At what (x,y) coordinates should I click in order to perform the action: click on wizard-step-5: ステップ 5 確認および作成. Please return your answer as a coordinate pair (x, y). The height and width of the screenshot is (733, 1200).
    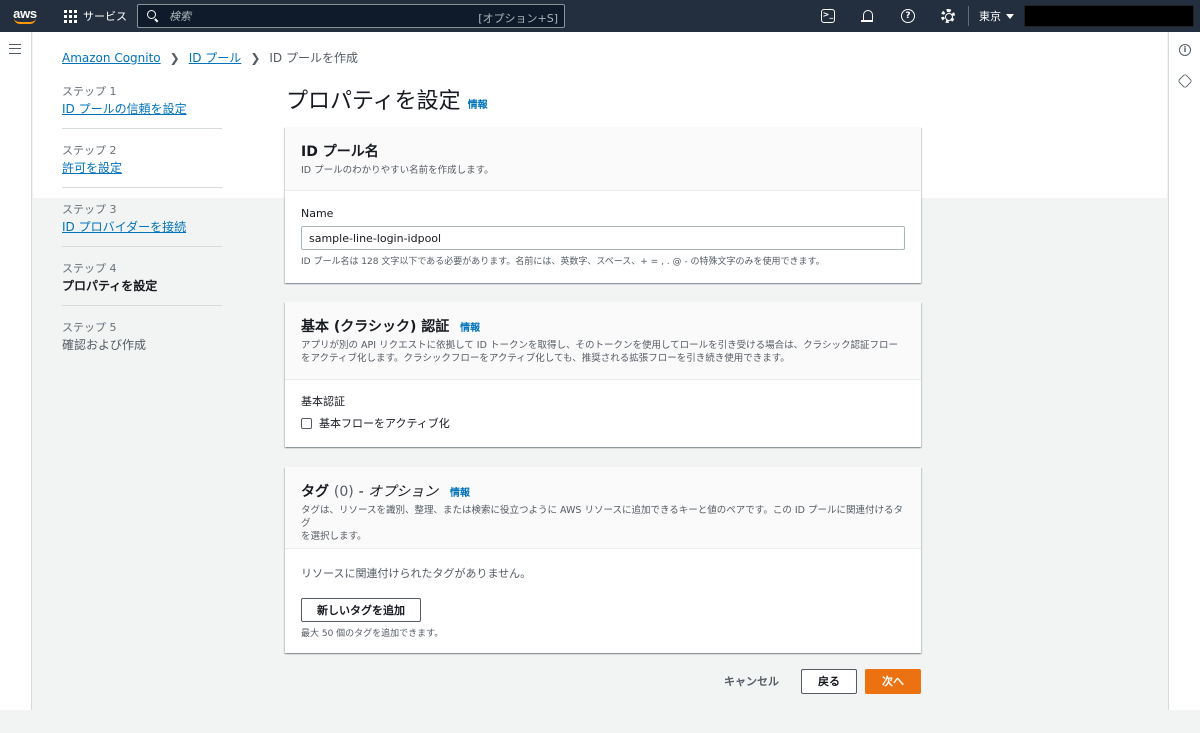
    Looking at the image, I should click on (142, 340).